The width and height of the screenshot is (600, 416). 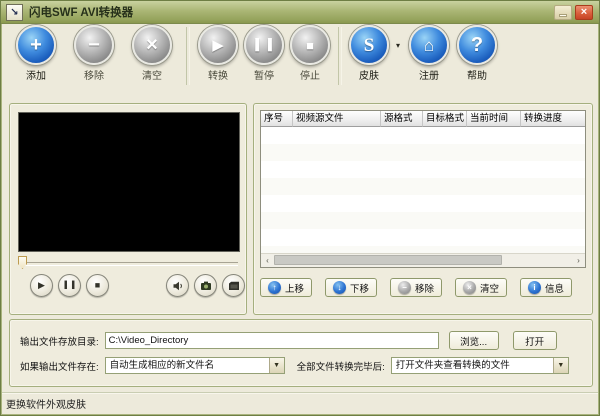 I want to click on pause-icon: ▌▐, so click(x=264, y=45).